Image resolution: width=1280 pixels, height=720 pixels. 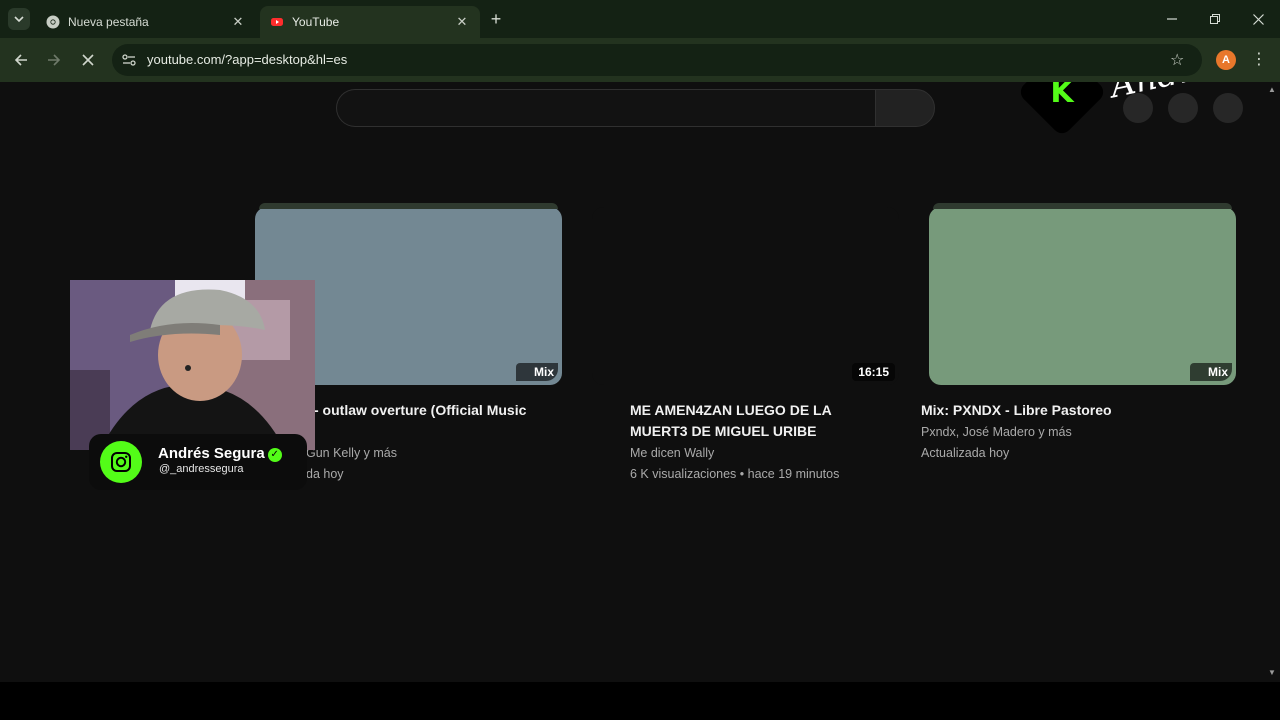 What do you see at coordinates (640, 19) in the screenshot?
I see `tab-strip: Nueva pestaña ✕ YouTube ✕ +` at bounding box center [640, 19].